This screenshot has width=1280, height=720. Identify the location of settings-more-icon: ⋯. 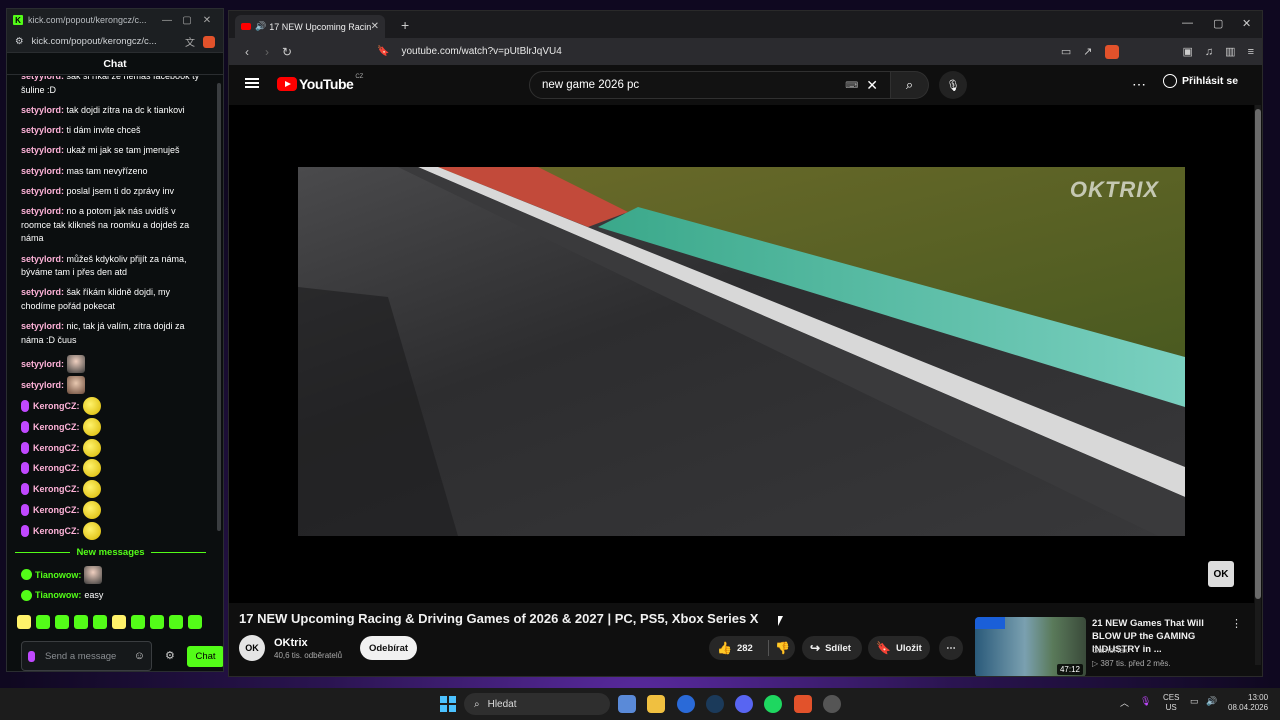
(1139, 84).